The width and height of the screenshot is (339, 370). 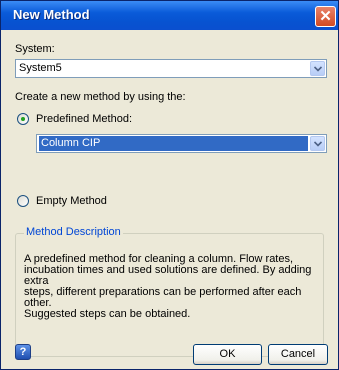 What do you see at coordinates (40, 68) in the screenshot?
I see `system-value: System5` at bounding box center [40, 68].